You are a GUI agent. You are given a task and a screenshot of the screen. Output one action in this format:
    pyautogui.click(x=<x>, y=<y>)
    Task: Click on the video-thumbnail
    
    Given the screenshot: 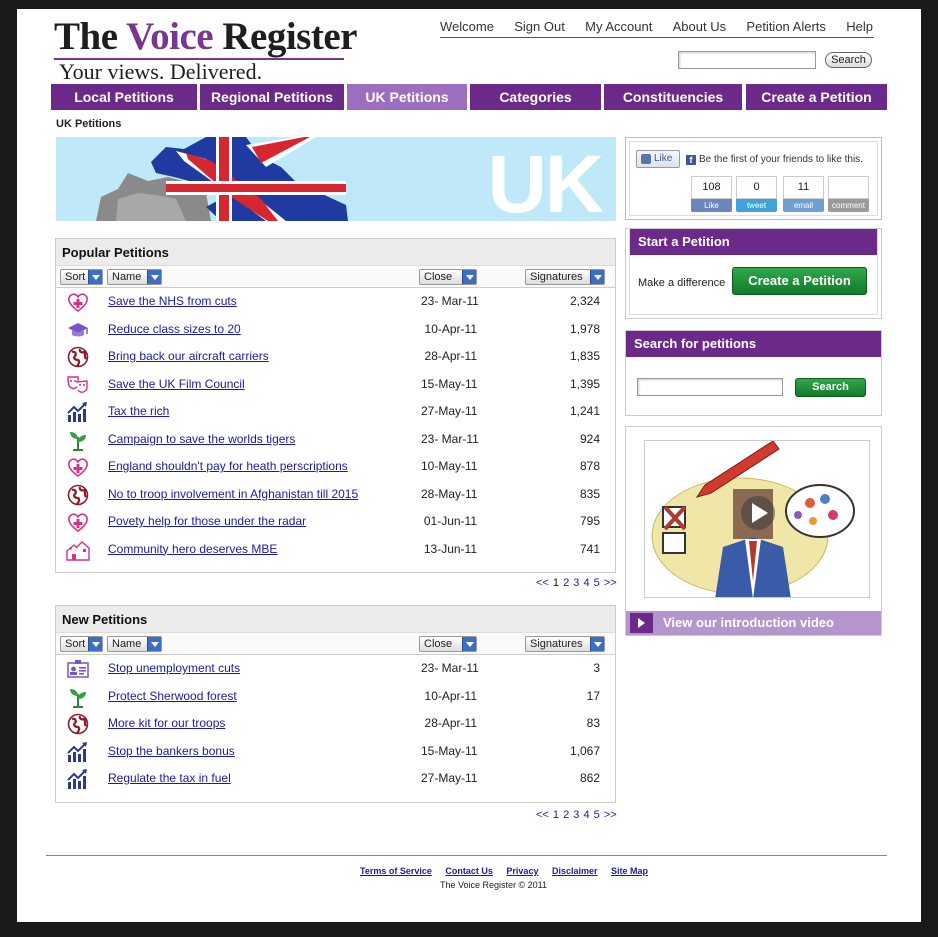 What is the action you would take?
    pyautogui.click(x=757, y=519)
    